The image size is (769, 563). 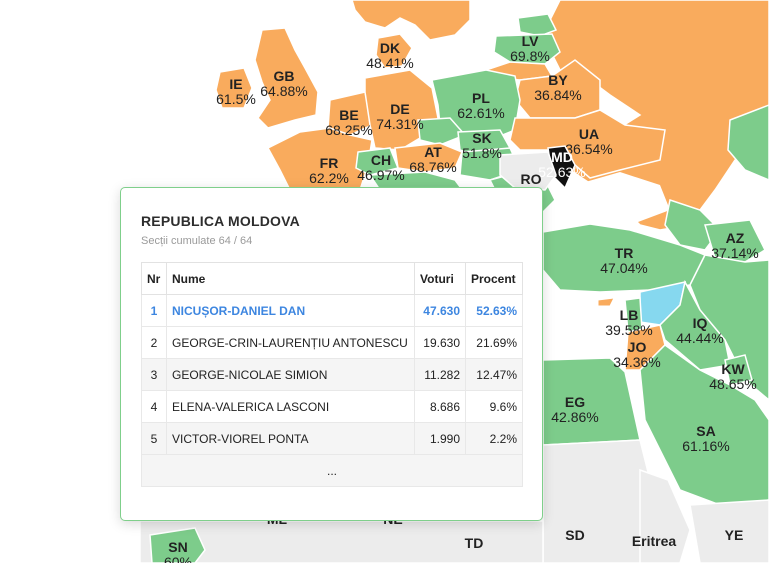 What do you see at coordinates (589, 134) in the screenshot?
I see `label-ua: UA` at bounding box center [589, 134].